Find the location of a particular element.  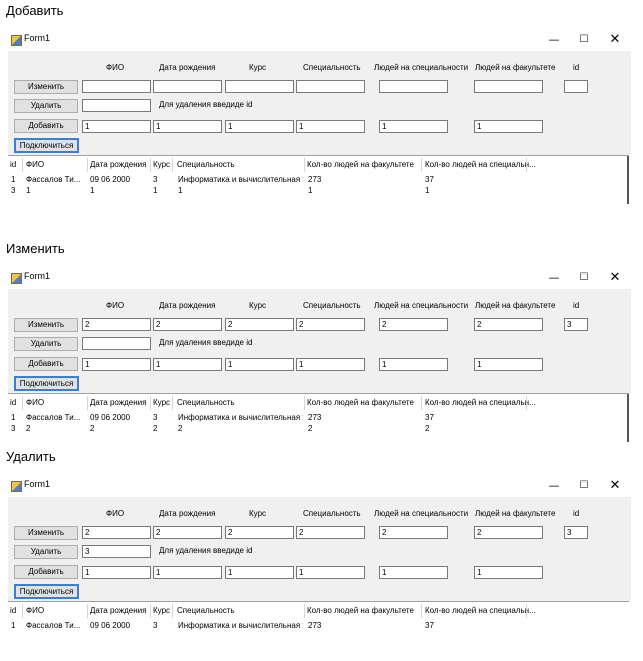

cell-spc: 2 is located at coordinates (427, 428).